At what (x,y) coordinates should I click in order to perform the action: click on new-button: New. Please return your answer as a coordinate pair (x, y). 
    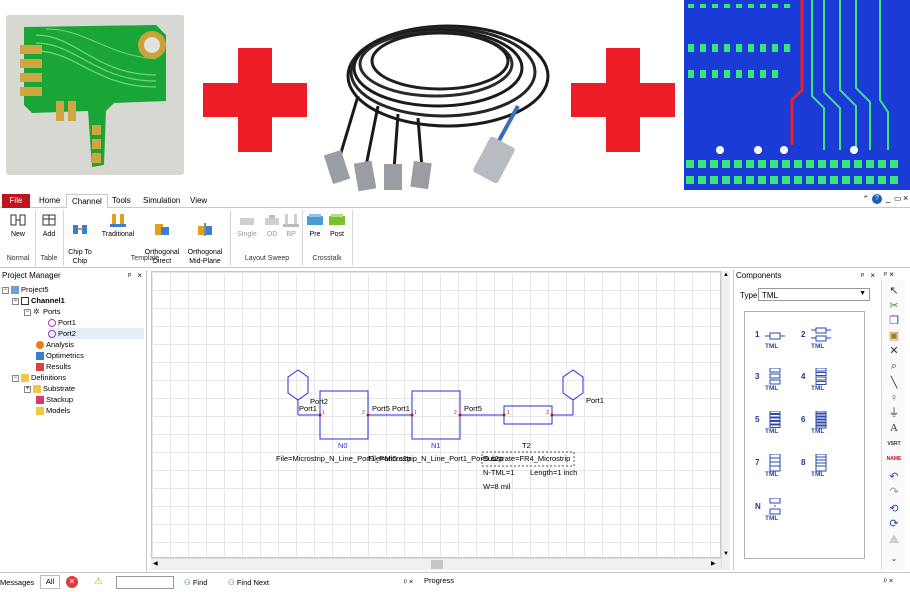
    Looking at the image, I should click on (18, 225).